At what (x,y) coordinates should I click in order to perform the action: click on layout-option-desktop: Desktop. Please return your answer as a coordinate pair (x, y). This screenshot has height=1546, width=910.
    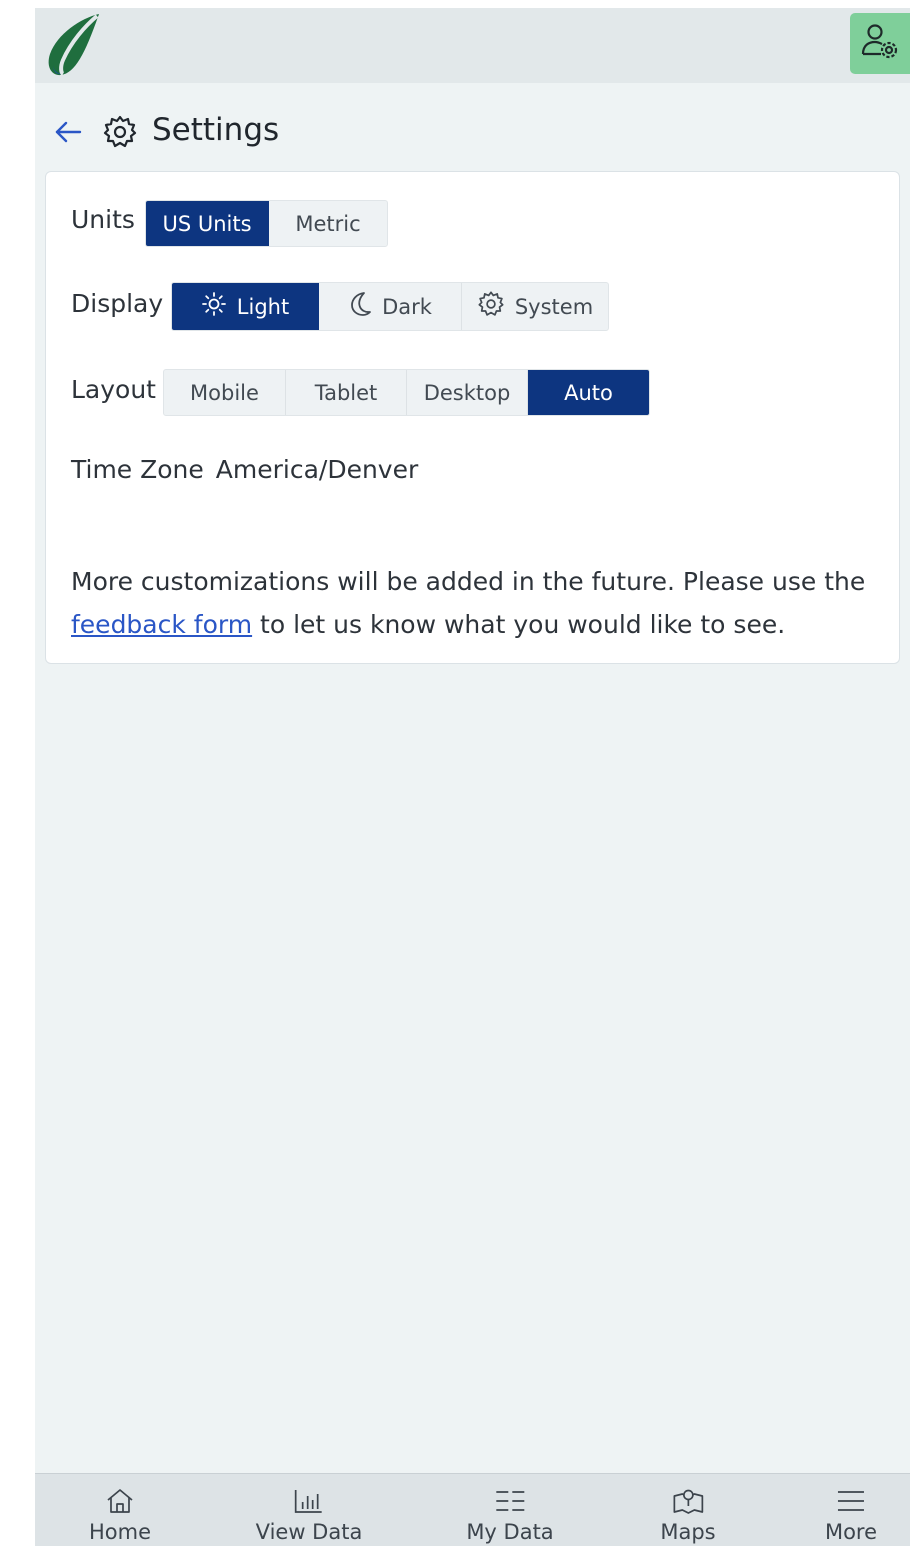
    Looking at the image, I should click on (467, 392).